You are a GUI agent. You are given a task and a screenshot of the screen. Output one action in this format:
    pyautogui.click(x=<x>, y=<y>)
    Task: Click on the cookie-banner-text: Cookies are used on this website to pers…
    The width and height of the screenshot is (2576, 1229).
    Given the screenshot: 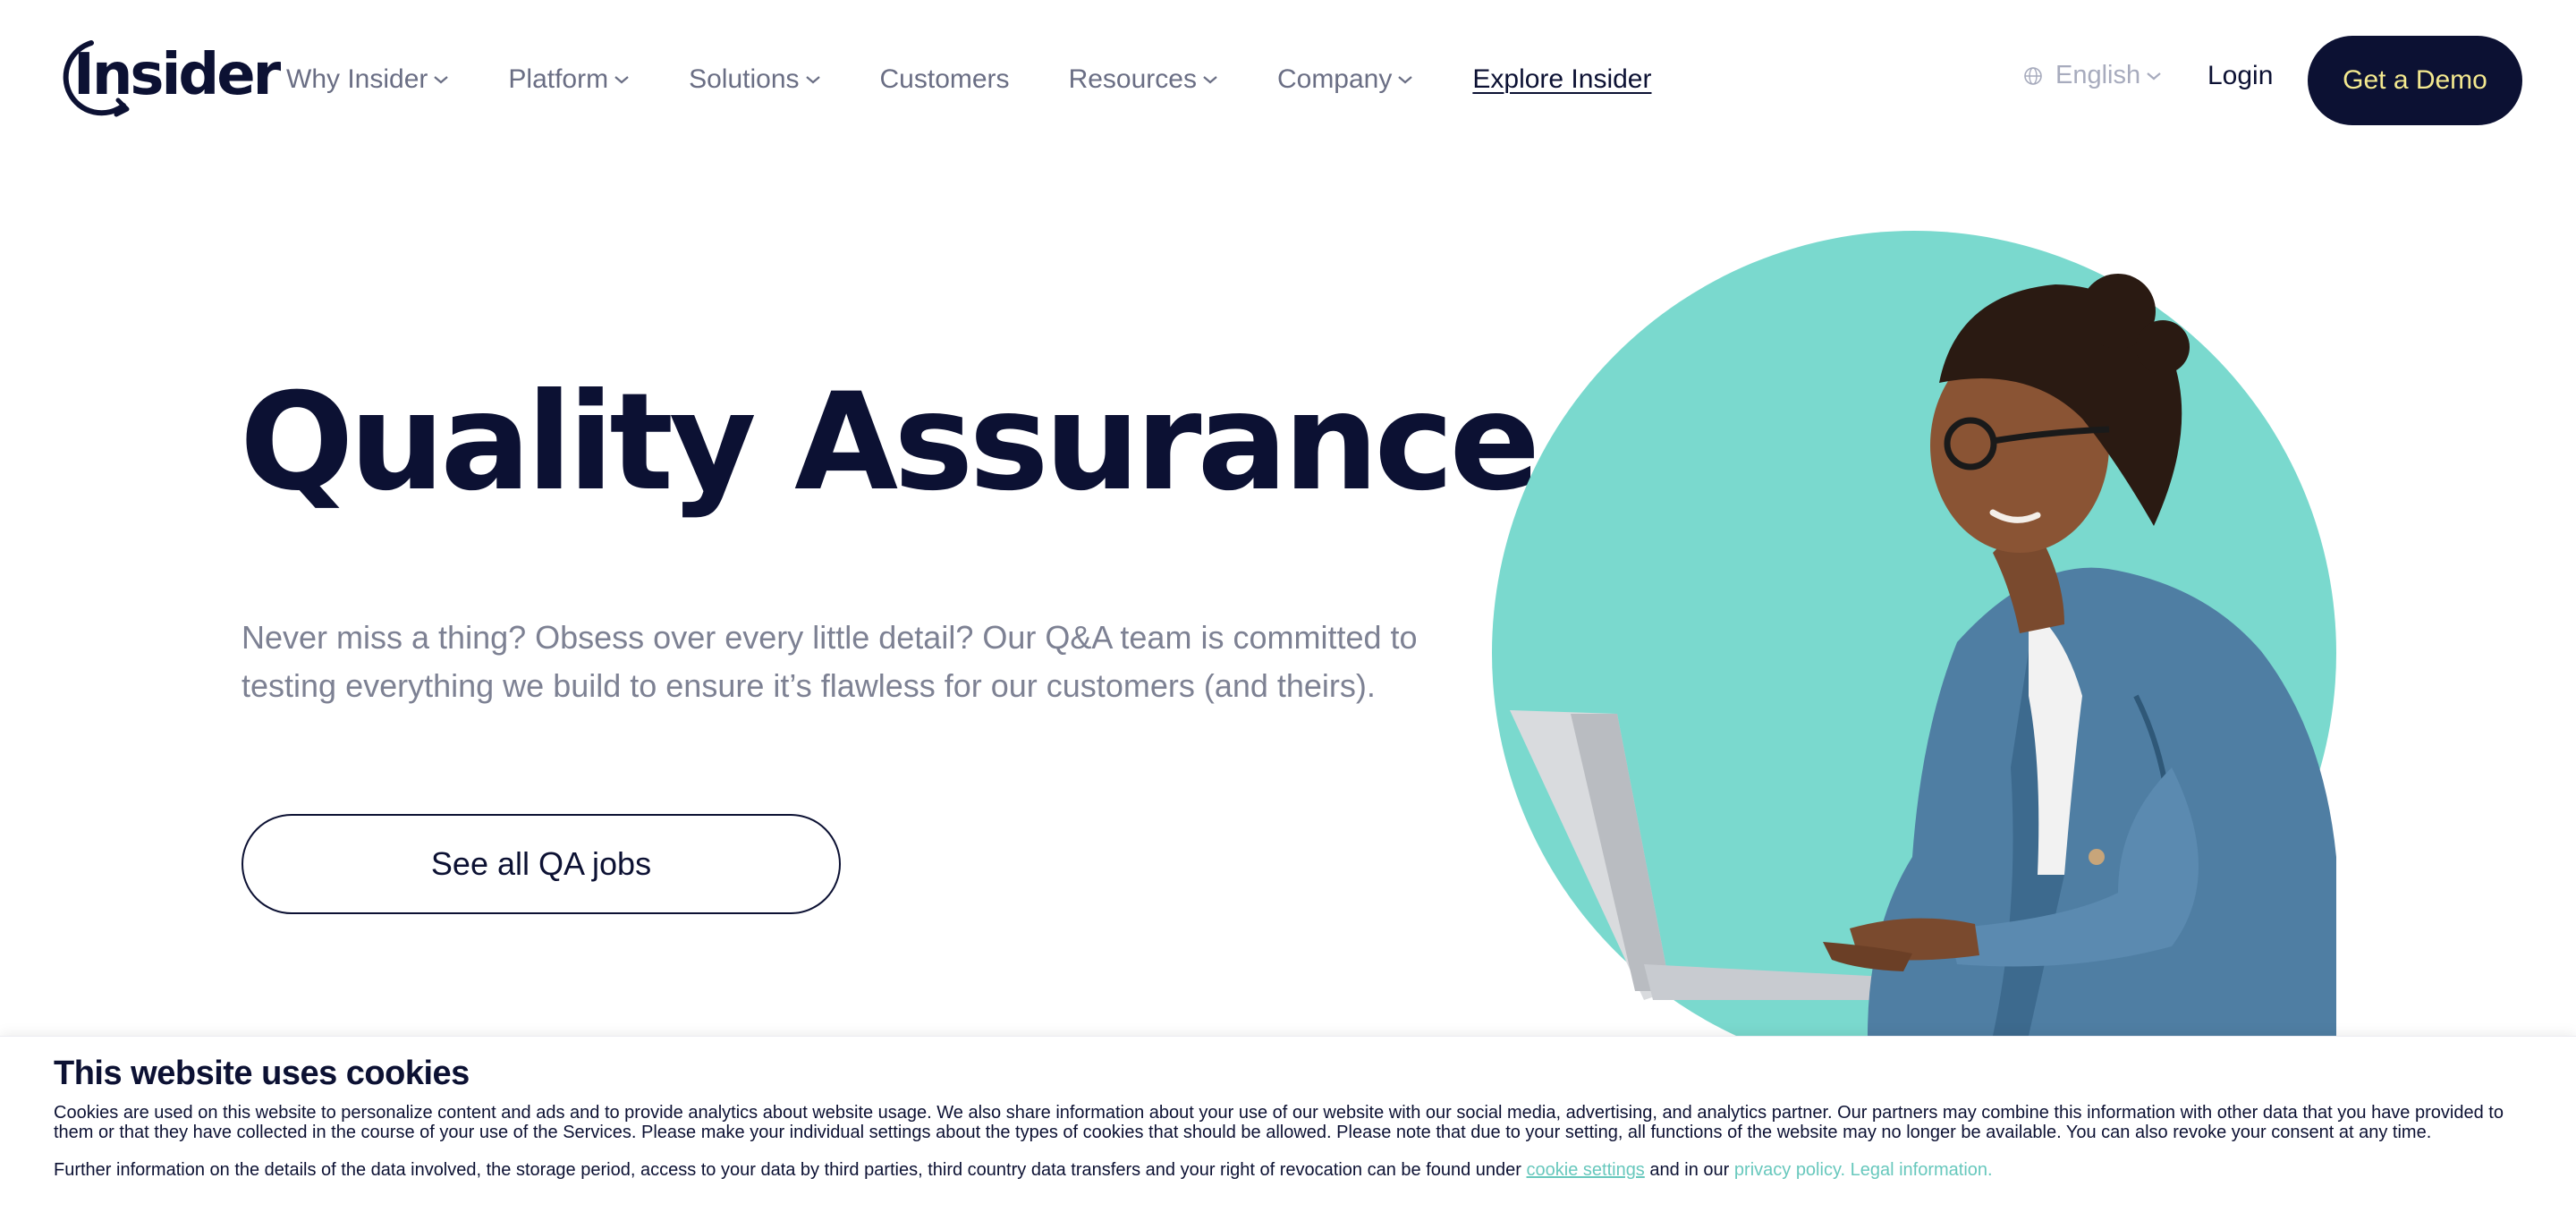 What is the action you would take?
    pyautogui.click(x=1279, y=1122)
    